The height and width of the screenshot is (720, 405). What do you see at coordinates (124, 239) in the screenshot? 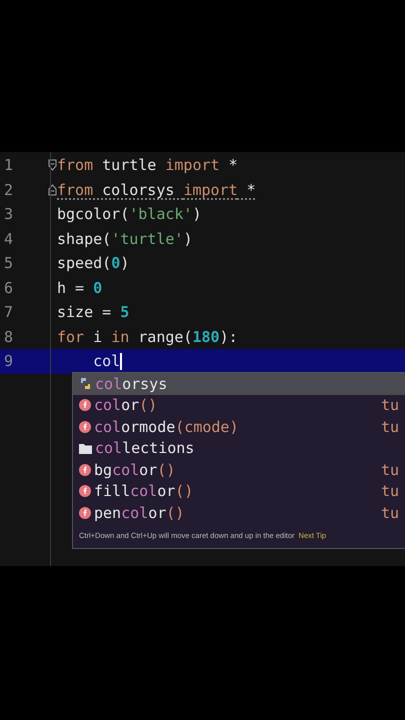
I see `code-line: shape('turtle')` at bounding box center [124, 239].